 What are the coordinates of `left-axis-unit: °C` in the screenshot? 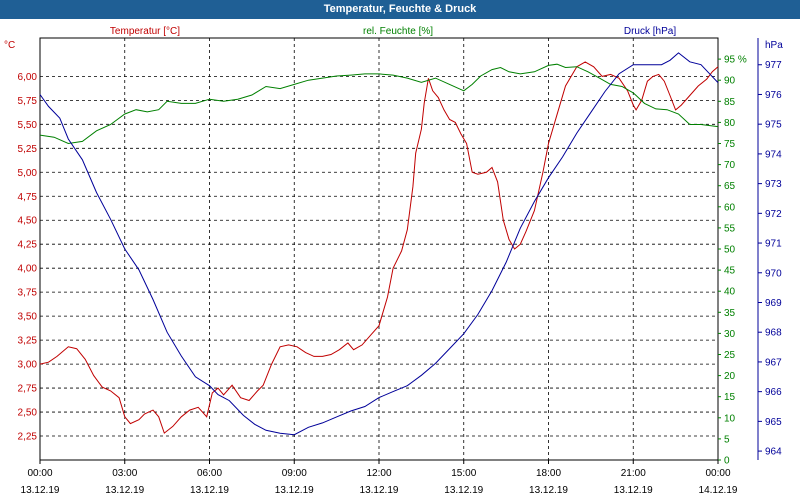 It's located at (9, 45).